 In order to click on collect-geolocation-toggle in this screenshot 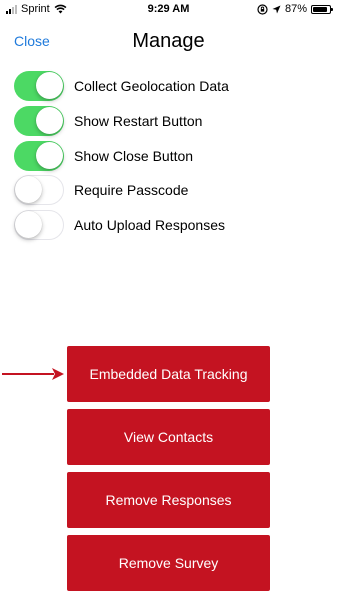, I will do `click(39, 86)`.